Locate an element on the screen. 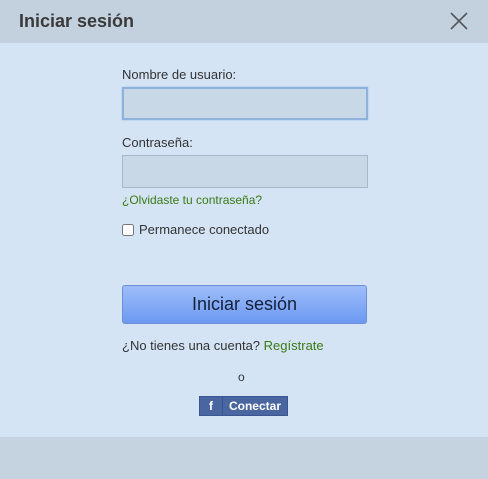 Image resolution: width=488 pixels, height=479 pixels. remember-me: Permanece conectado is located at coordinates (195, 229).